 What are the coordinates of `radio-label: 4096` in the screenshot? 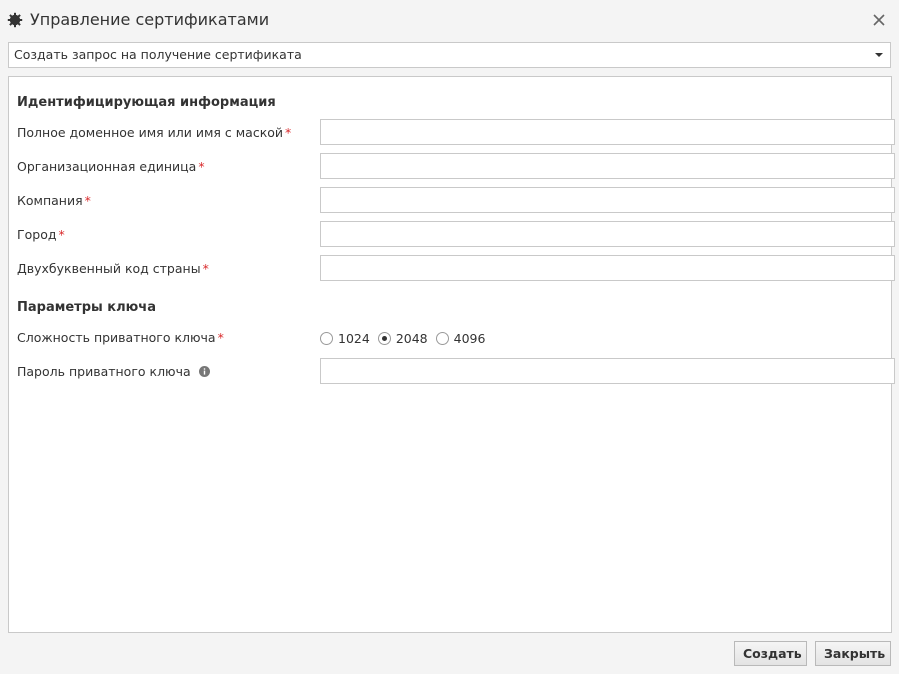 It's located at (469, 338).